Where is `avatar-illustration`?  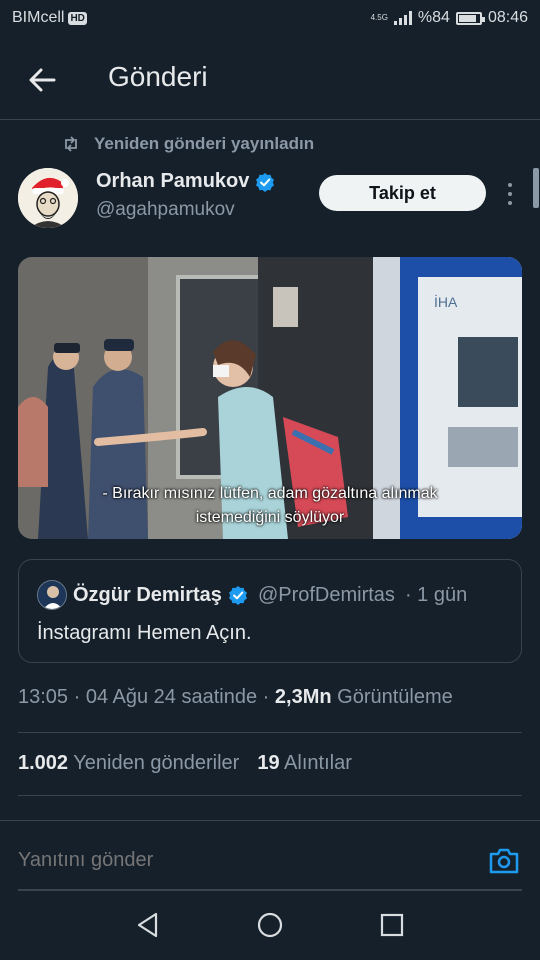
avatar-illustration is located at coordinates (48, 198).